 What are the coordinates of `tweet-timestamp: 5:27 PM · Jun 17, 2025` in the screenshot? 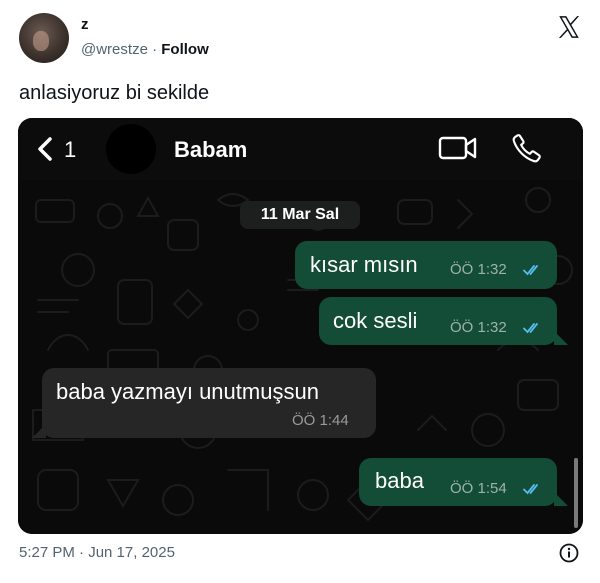 It's located at (97, 552).